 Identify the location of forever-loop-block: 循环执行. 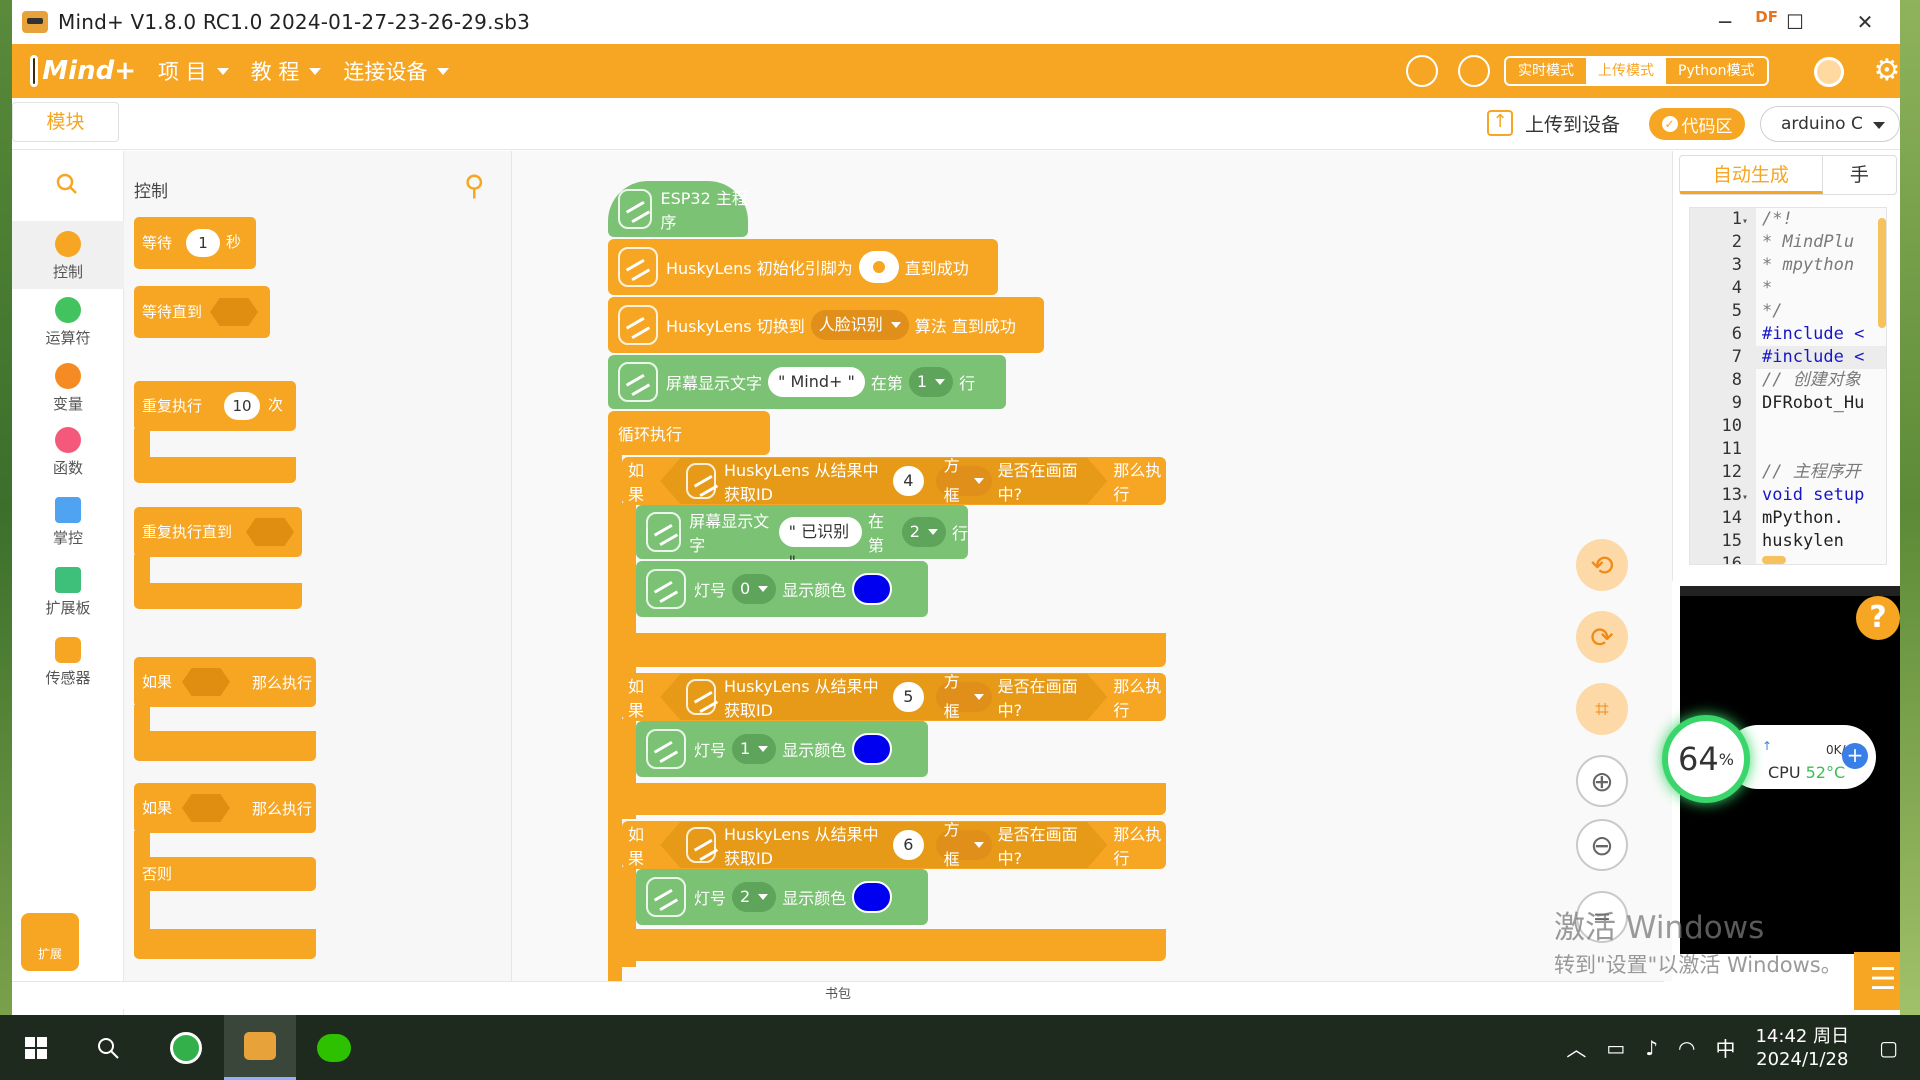
(689, 433).